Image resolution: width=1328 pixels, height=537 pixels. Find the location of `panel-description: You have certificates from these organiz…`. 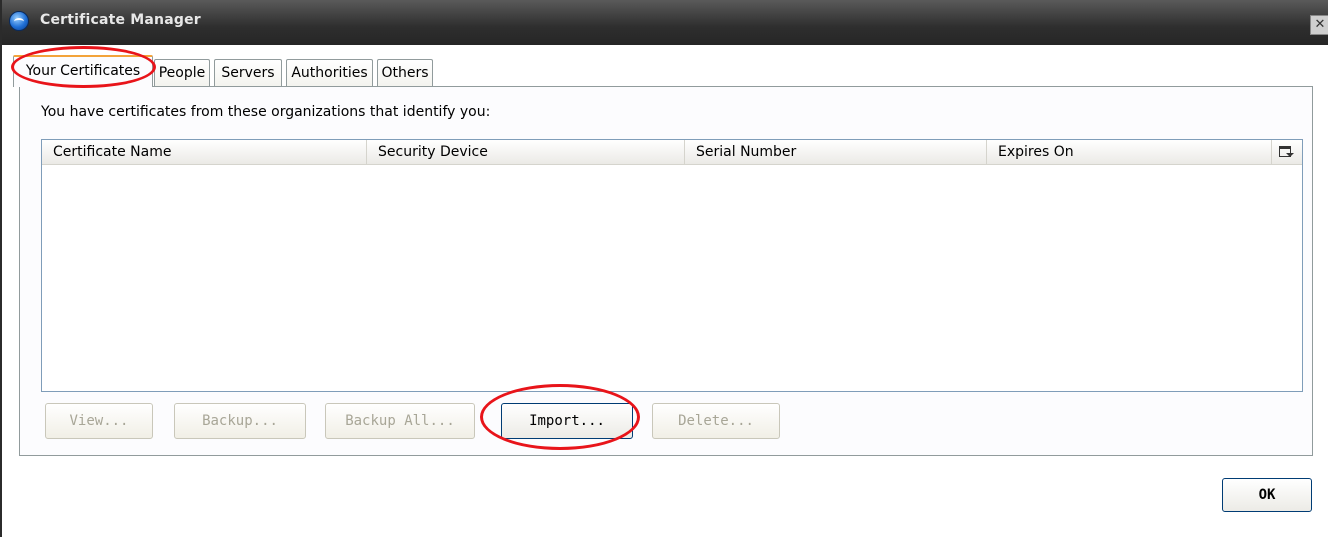

panel-description: You have certificates from these organiz… is located at coordinates (266, 112).